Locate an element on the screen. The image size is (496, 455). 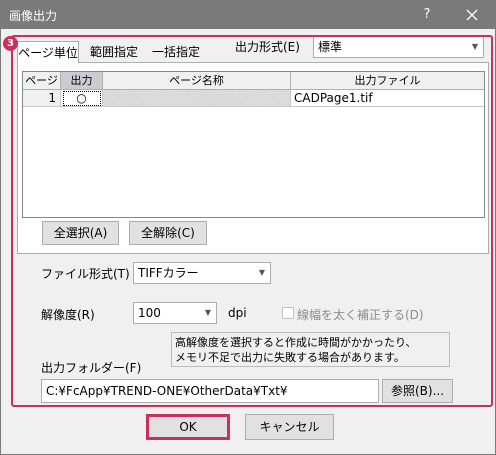
tab-bulk: 一括指定 is located at coordinates (176, 52).